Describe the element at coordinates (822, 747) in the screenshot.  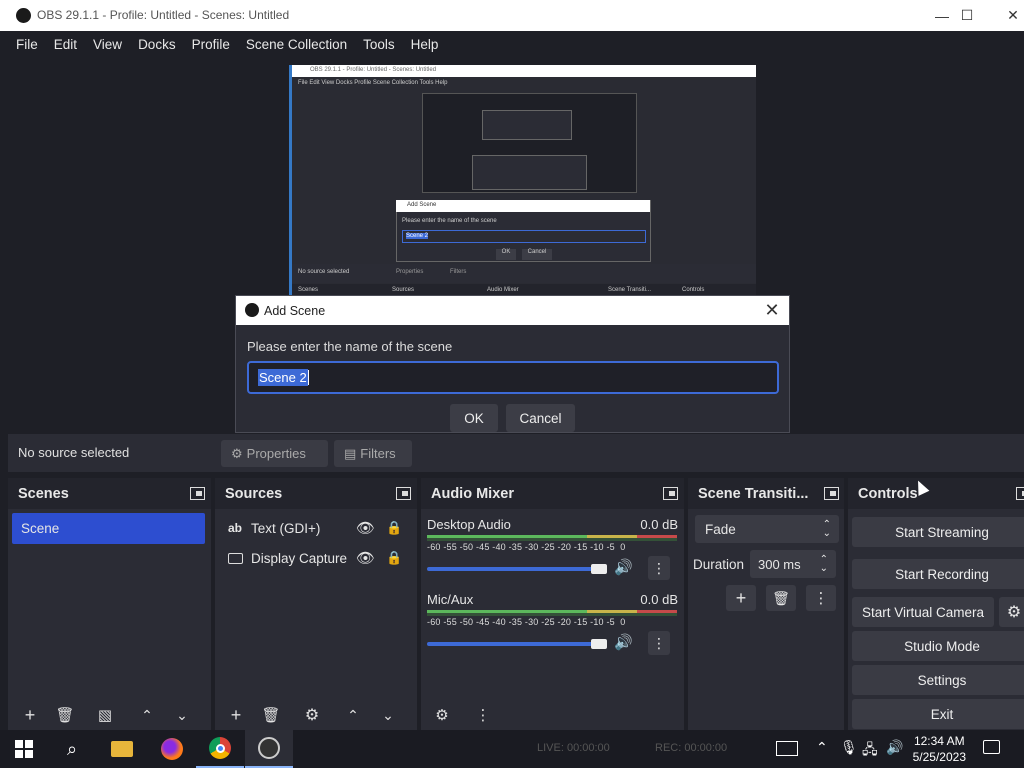
I see `chevron-up-icon: ⌃` at that location.